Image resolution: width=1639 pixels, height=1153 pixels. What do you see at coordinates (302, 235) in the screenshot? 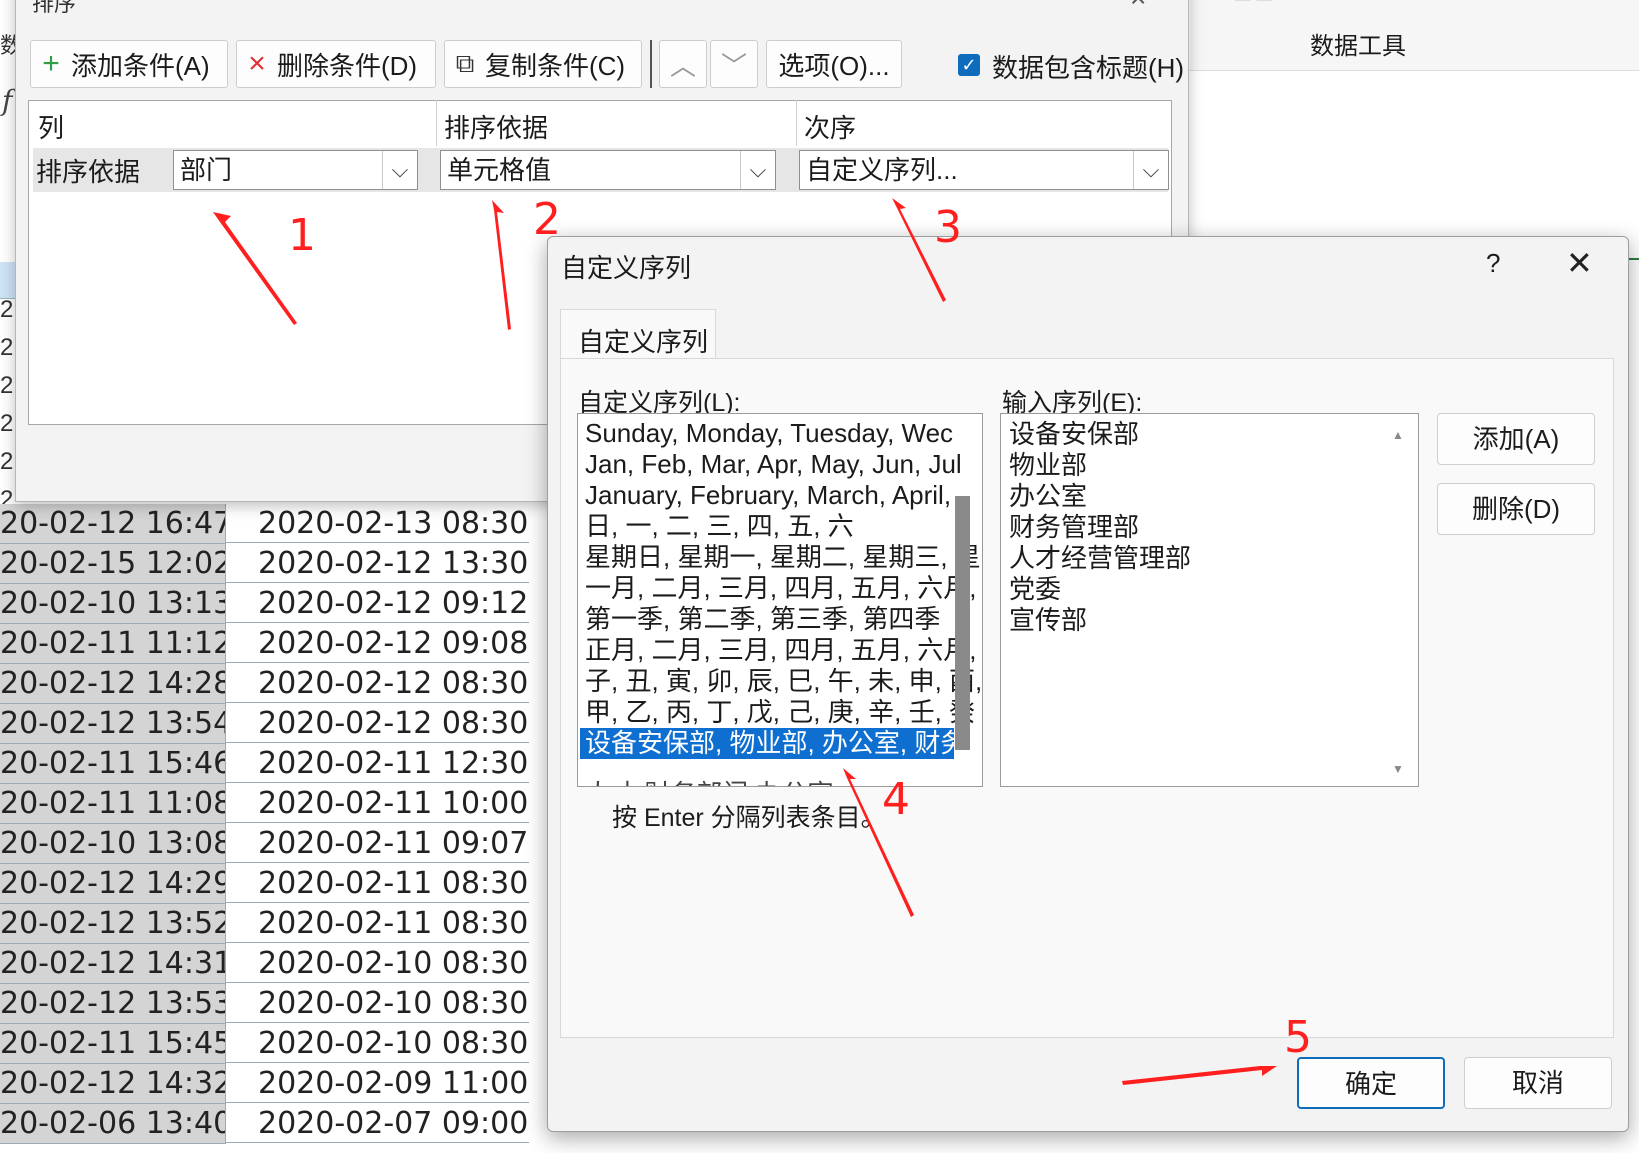
I see `annotation-label-1: 1` at bounding box center [302, 235].